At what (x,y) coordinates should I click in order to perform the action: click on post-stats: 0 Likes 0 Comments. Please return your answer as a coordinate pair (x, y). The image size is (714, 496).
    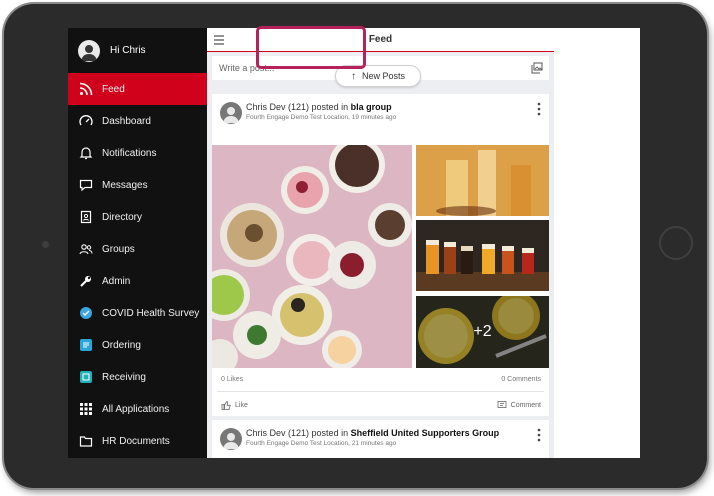
    Looking at the image, I should click on (381, 379).